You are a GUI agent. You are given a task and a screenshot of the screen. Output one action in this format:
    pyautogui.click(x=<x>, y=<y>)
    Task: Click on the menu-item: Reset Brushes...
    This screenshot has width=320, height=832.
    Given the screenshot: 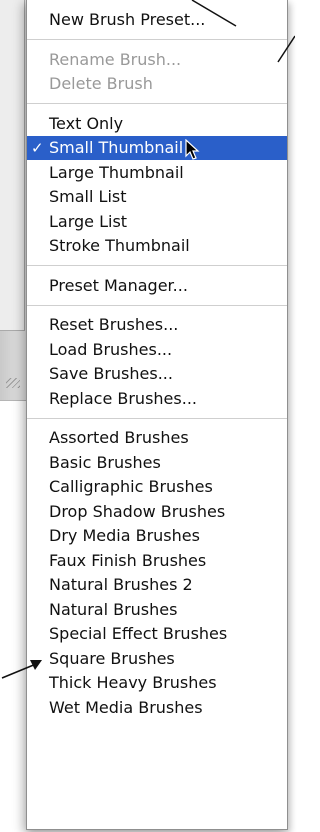 What is the action you would take?
    pyautogui.click(x=157, y=325)
    